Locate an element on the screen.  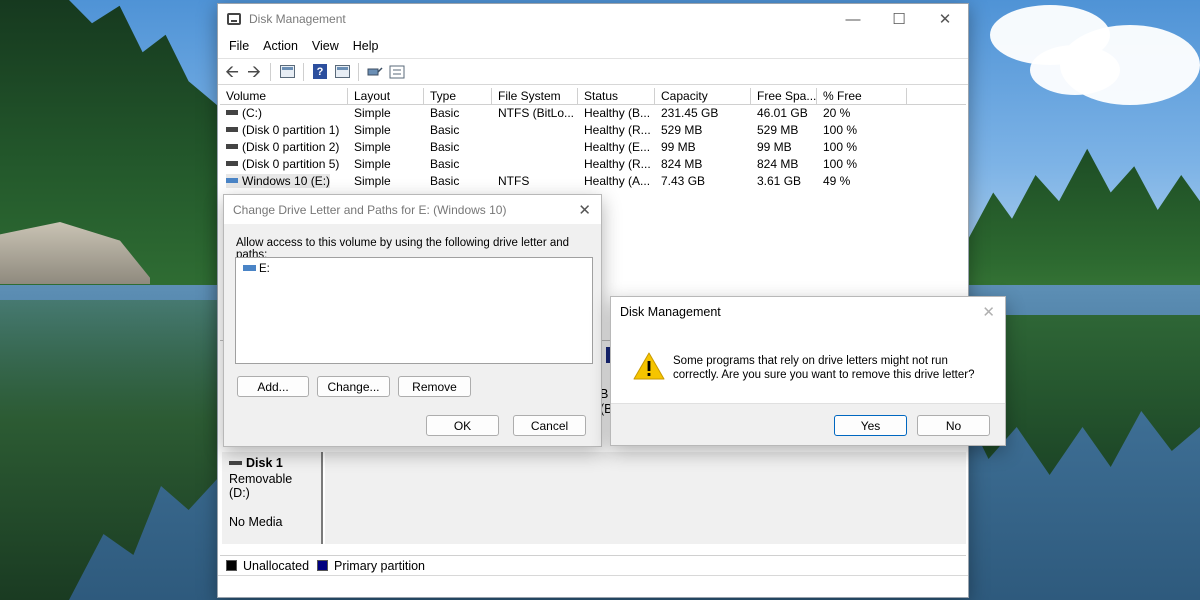
confirm-close-button: ✕ is located at coordinates (988, 312).